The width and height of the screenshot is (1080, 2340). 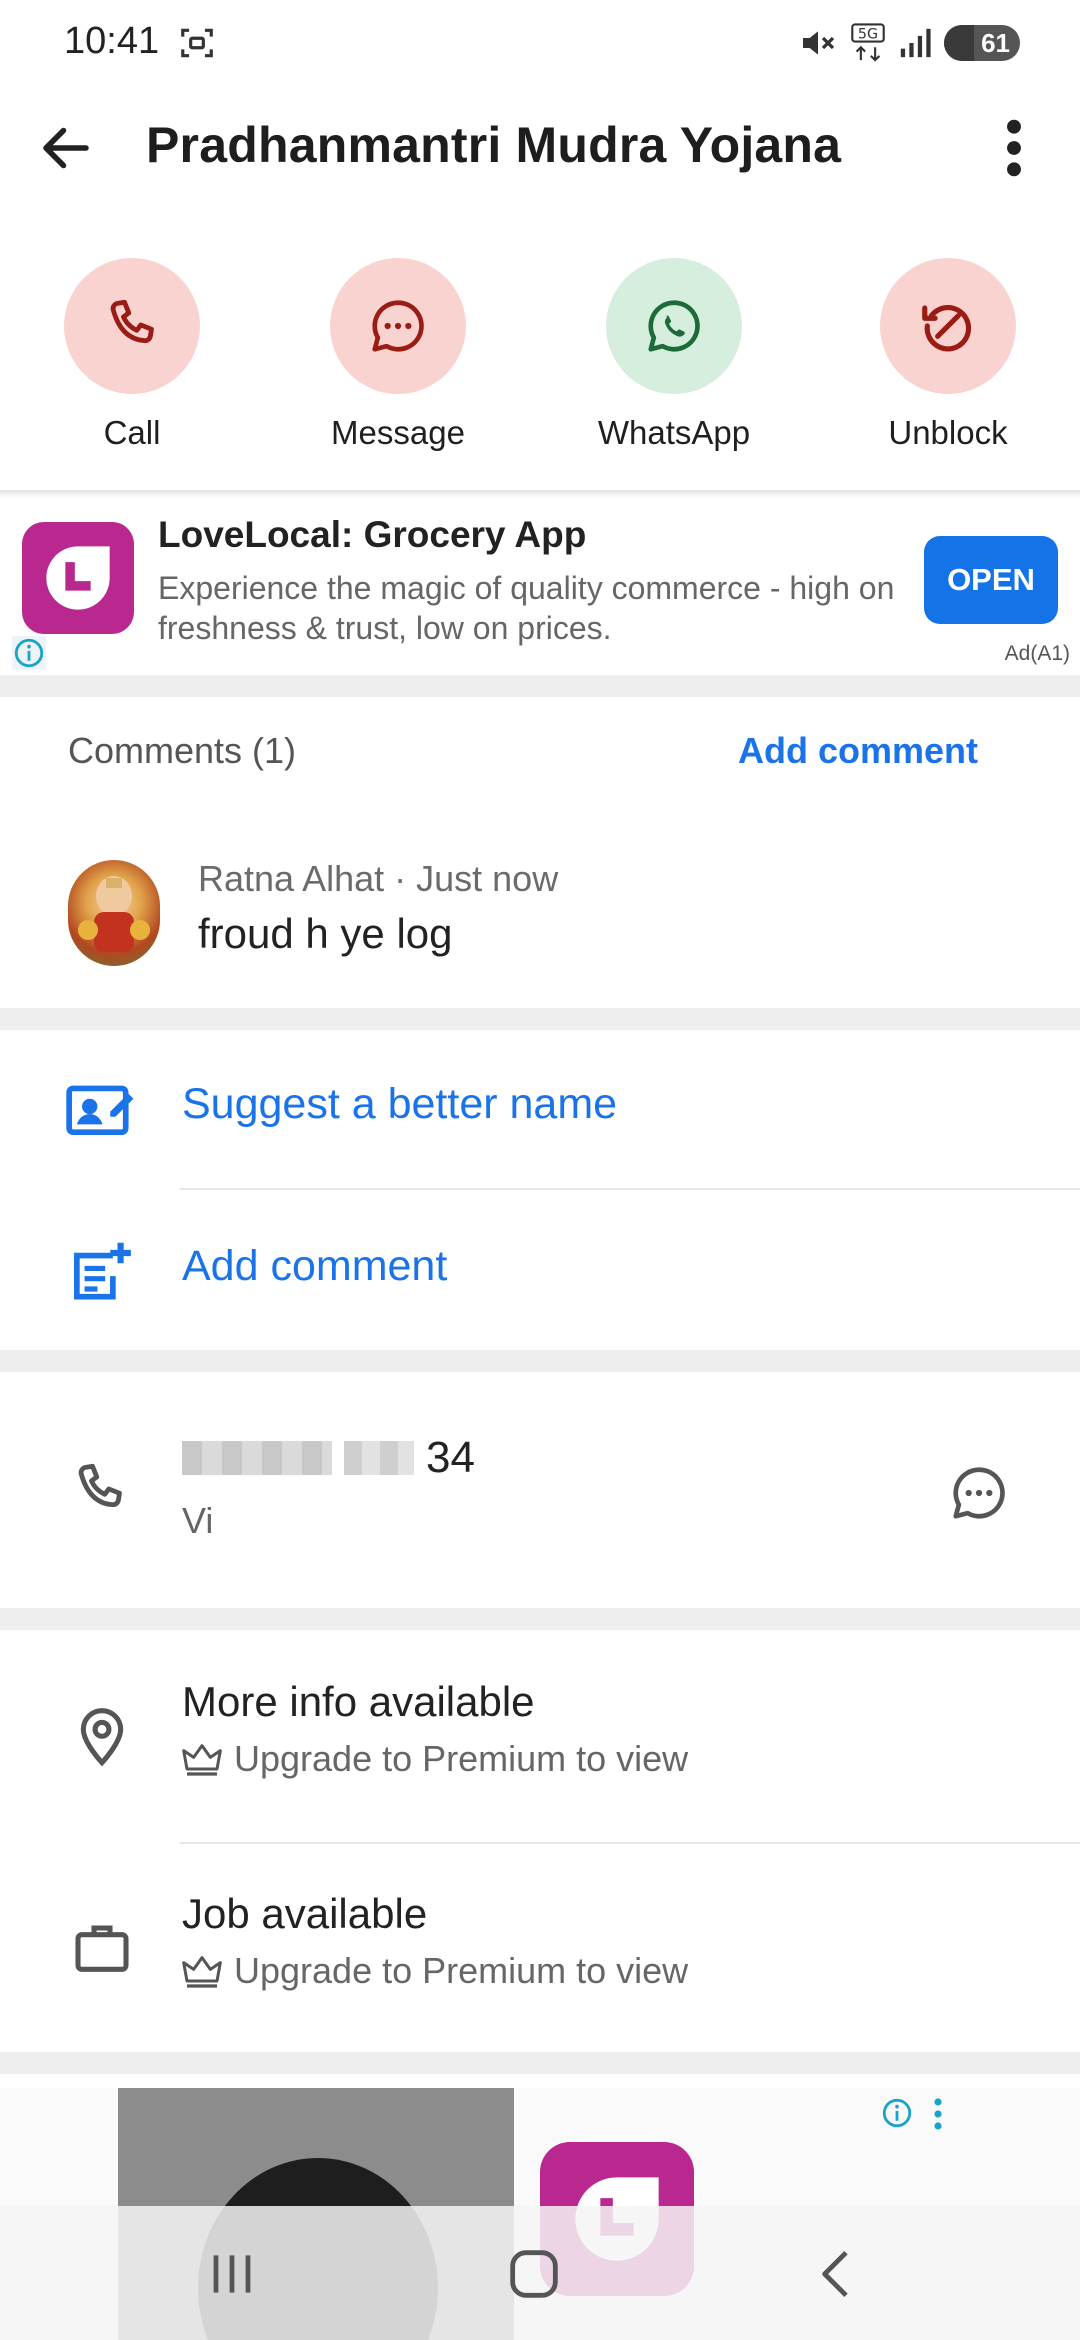 I want to click on ad-tag: Ad(A1), so click(x=1037, y=653).